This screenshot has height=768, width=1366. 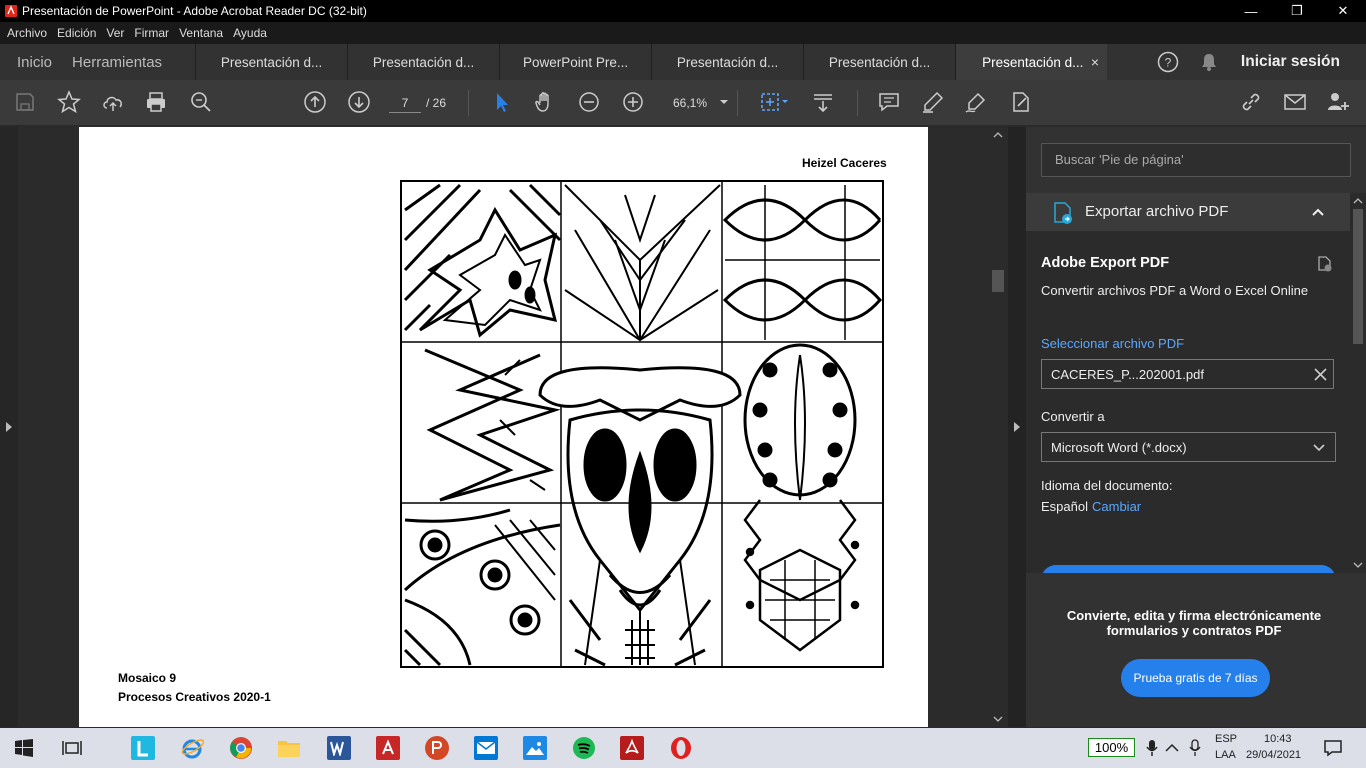 What do you see at coordinates (1290, 62) in the screenshot?
I see `signin-button: Iniciar sesión` at bounding box center [1290, 62].